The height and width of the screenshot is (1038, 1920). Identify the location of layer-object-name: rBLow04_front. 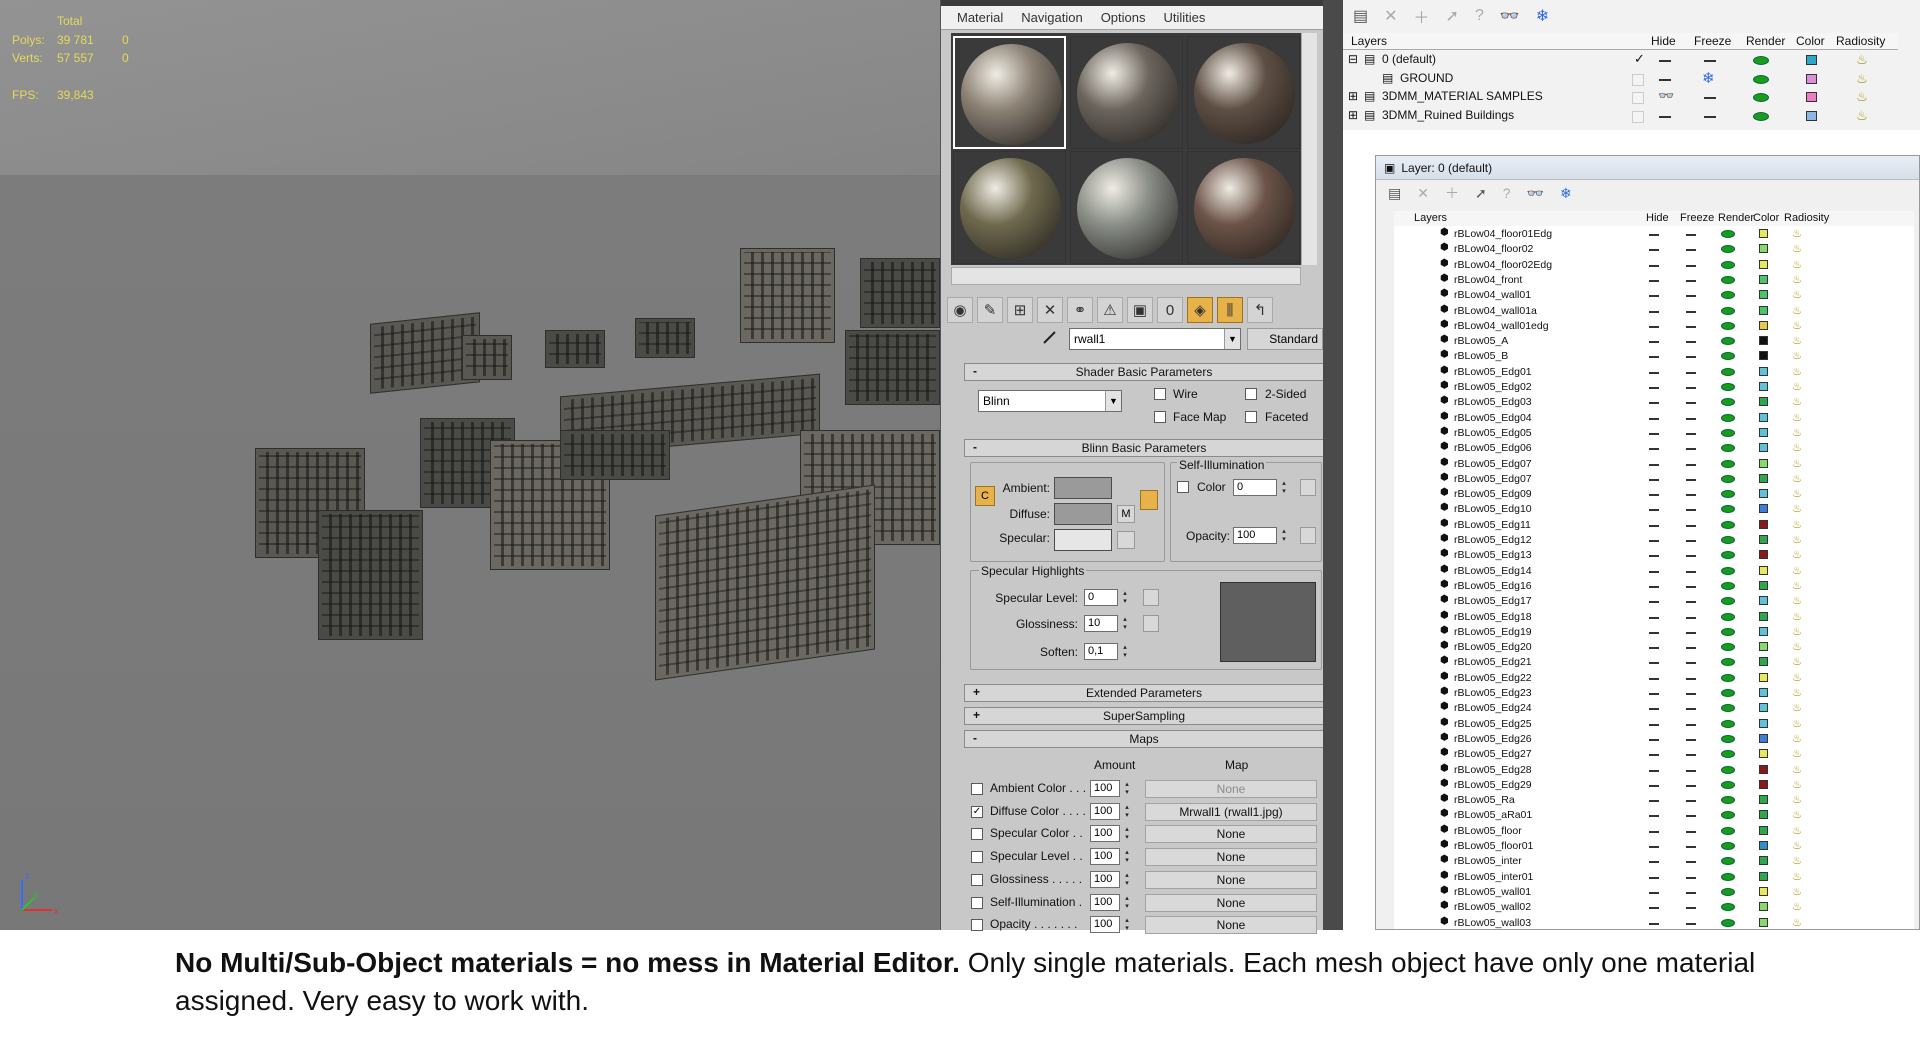
(1488, 281).